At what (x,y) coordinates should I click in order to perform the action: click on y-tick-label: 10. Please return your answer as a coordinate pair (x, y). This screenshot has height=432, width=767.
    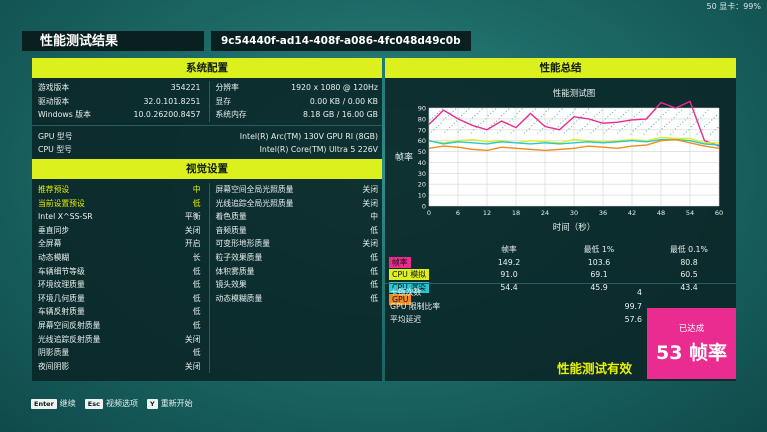
    Looking at the image, I should click on (422, 196).